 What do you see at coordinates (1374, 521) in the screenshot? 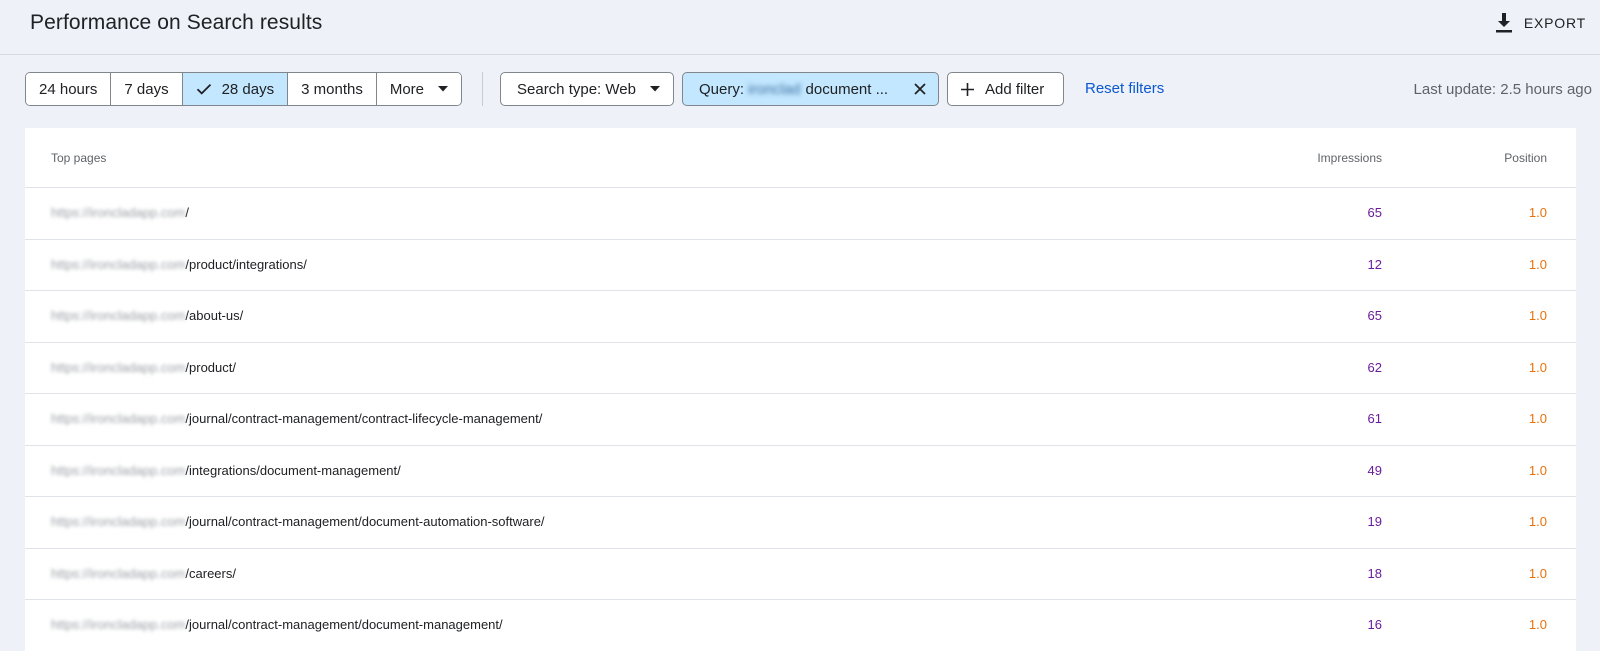
I see `impressions-value: 19` at bounding box center [1374, 521].